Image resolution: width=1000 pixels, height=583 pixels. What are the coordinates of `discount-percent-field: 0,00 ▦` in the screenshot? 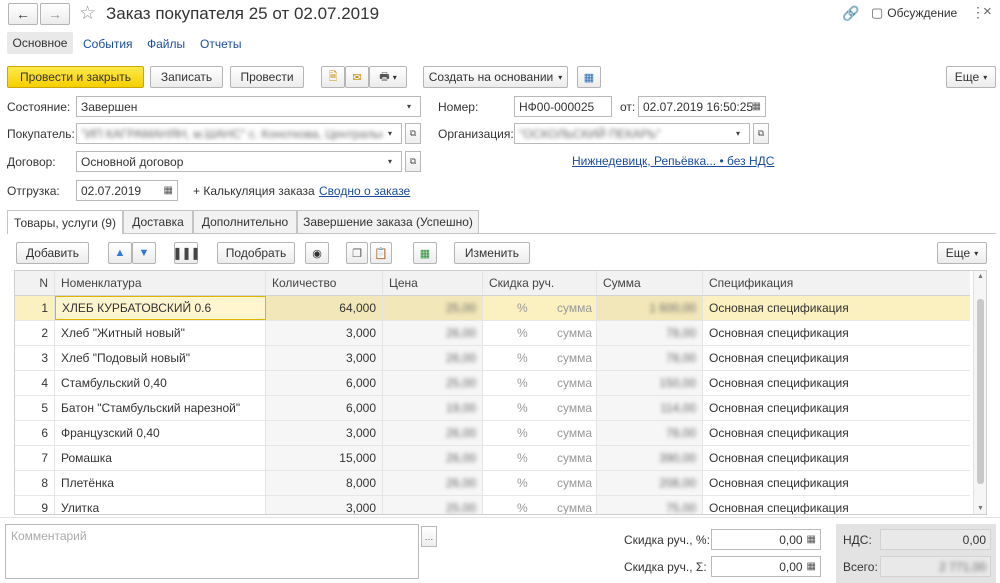 It's located at (766, 539).